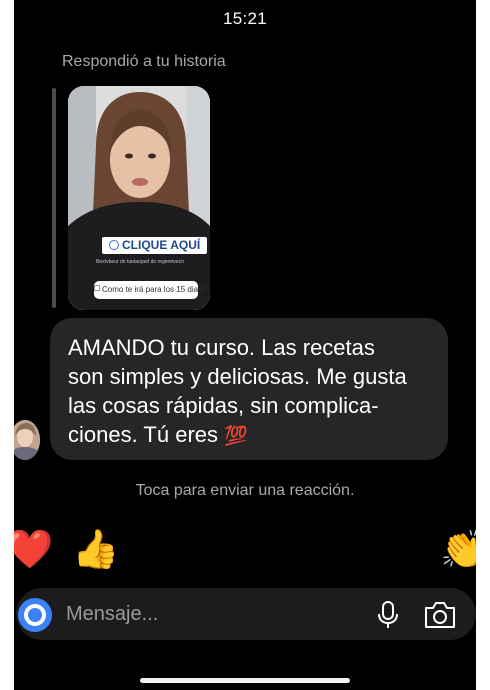 Image resolution: width=490 pixels, height=690 pixels. I want to click on message-line: las cosas rápidas, sin complica-, so click(223, 405).